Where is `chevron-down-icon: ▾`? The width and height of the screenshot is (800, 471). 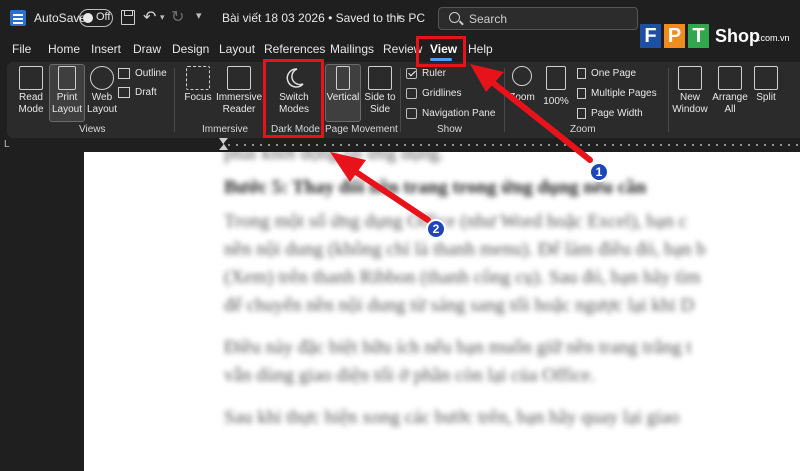
chevron-down-icon: ▾ is located at coordinates (399, 17).